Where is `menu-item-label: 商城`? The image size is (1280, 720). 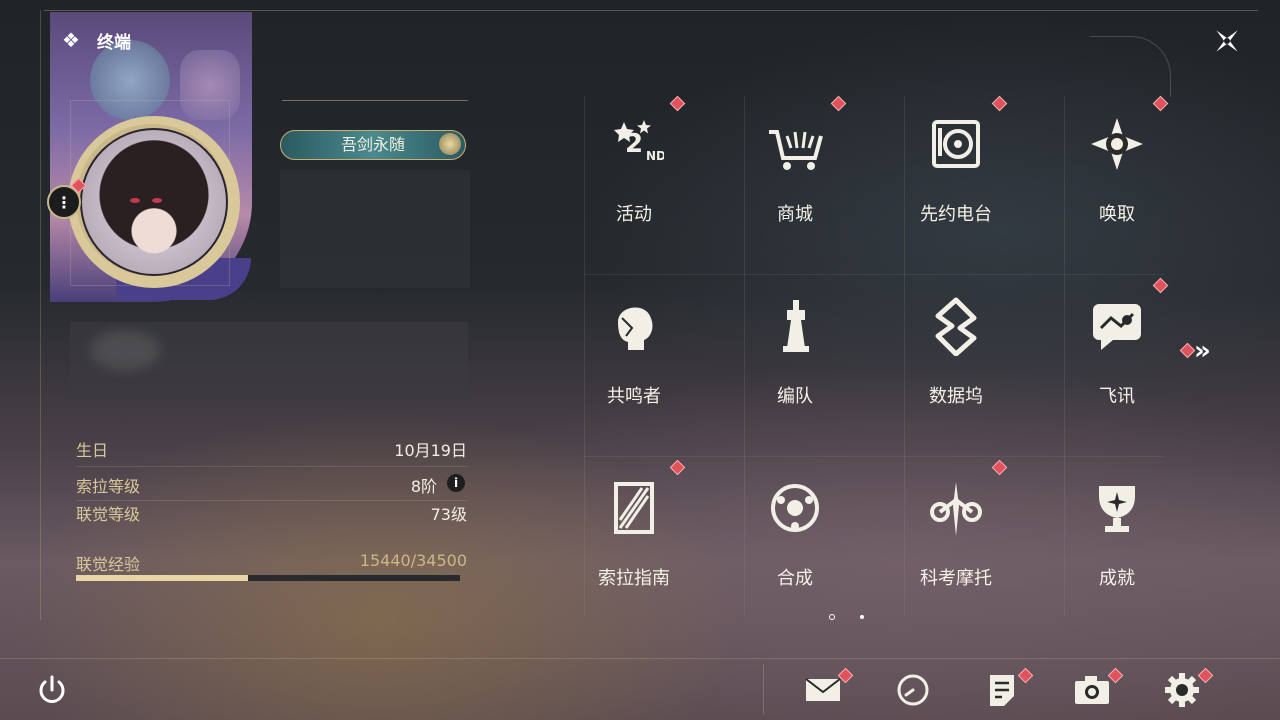
menu-item-label: 商城 is located at coordinates (795, 214).